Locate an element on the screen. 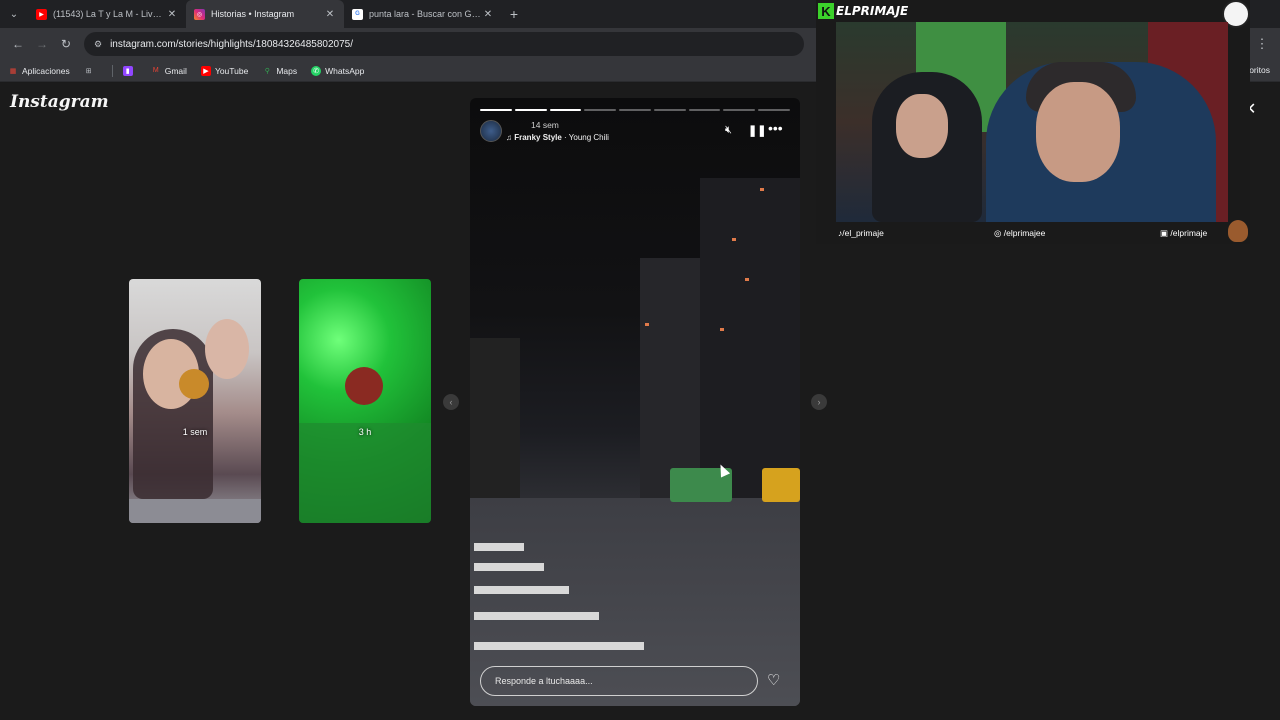  twitch-handle: ▣ /elprimaje is located at coordinates (1183, 233).